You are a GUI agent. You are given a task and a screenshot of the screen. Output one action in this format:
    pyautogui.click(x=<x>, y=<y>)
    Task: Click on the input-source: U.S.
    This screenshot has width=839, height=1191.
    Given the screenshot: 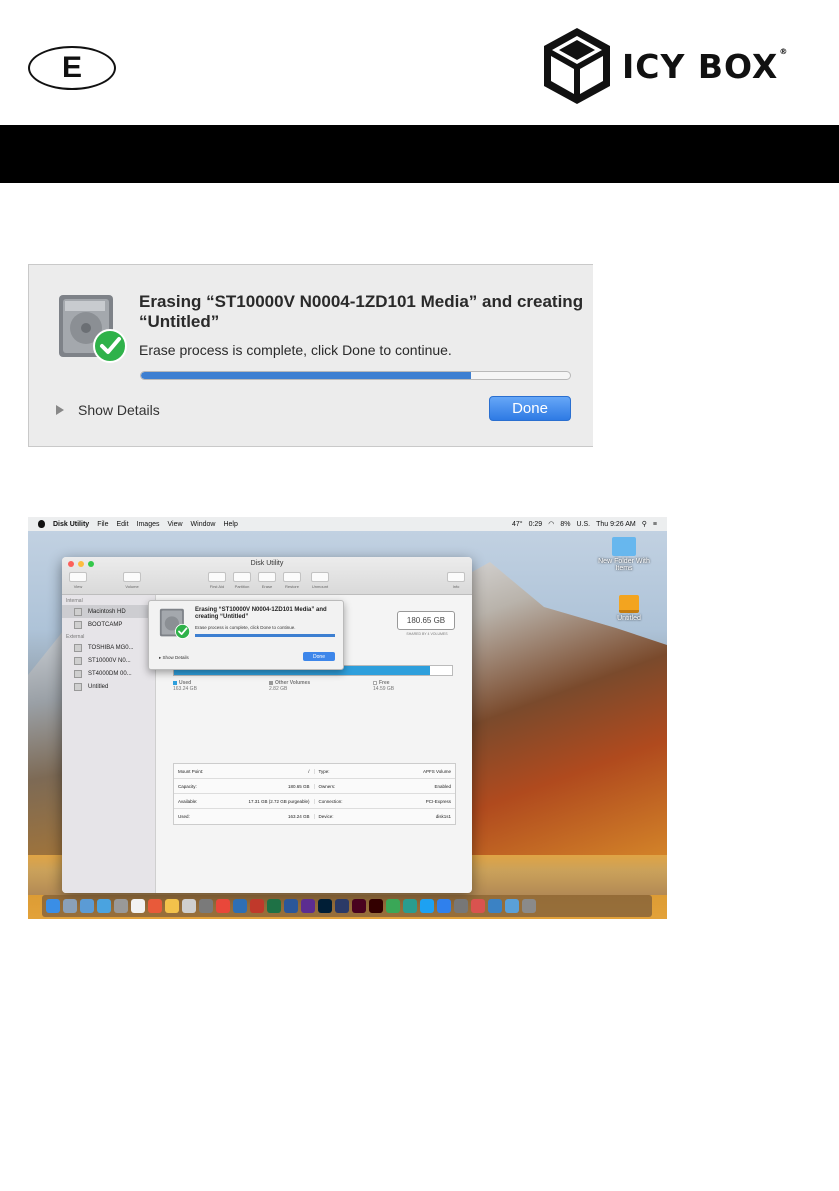 What is the action you would take?
    pyautogui.click(x=583, y=524)
    